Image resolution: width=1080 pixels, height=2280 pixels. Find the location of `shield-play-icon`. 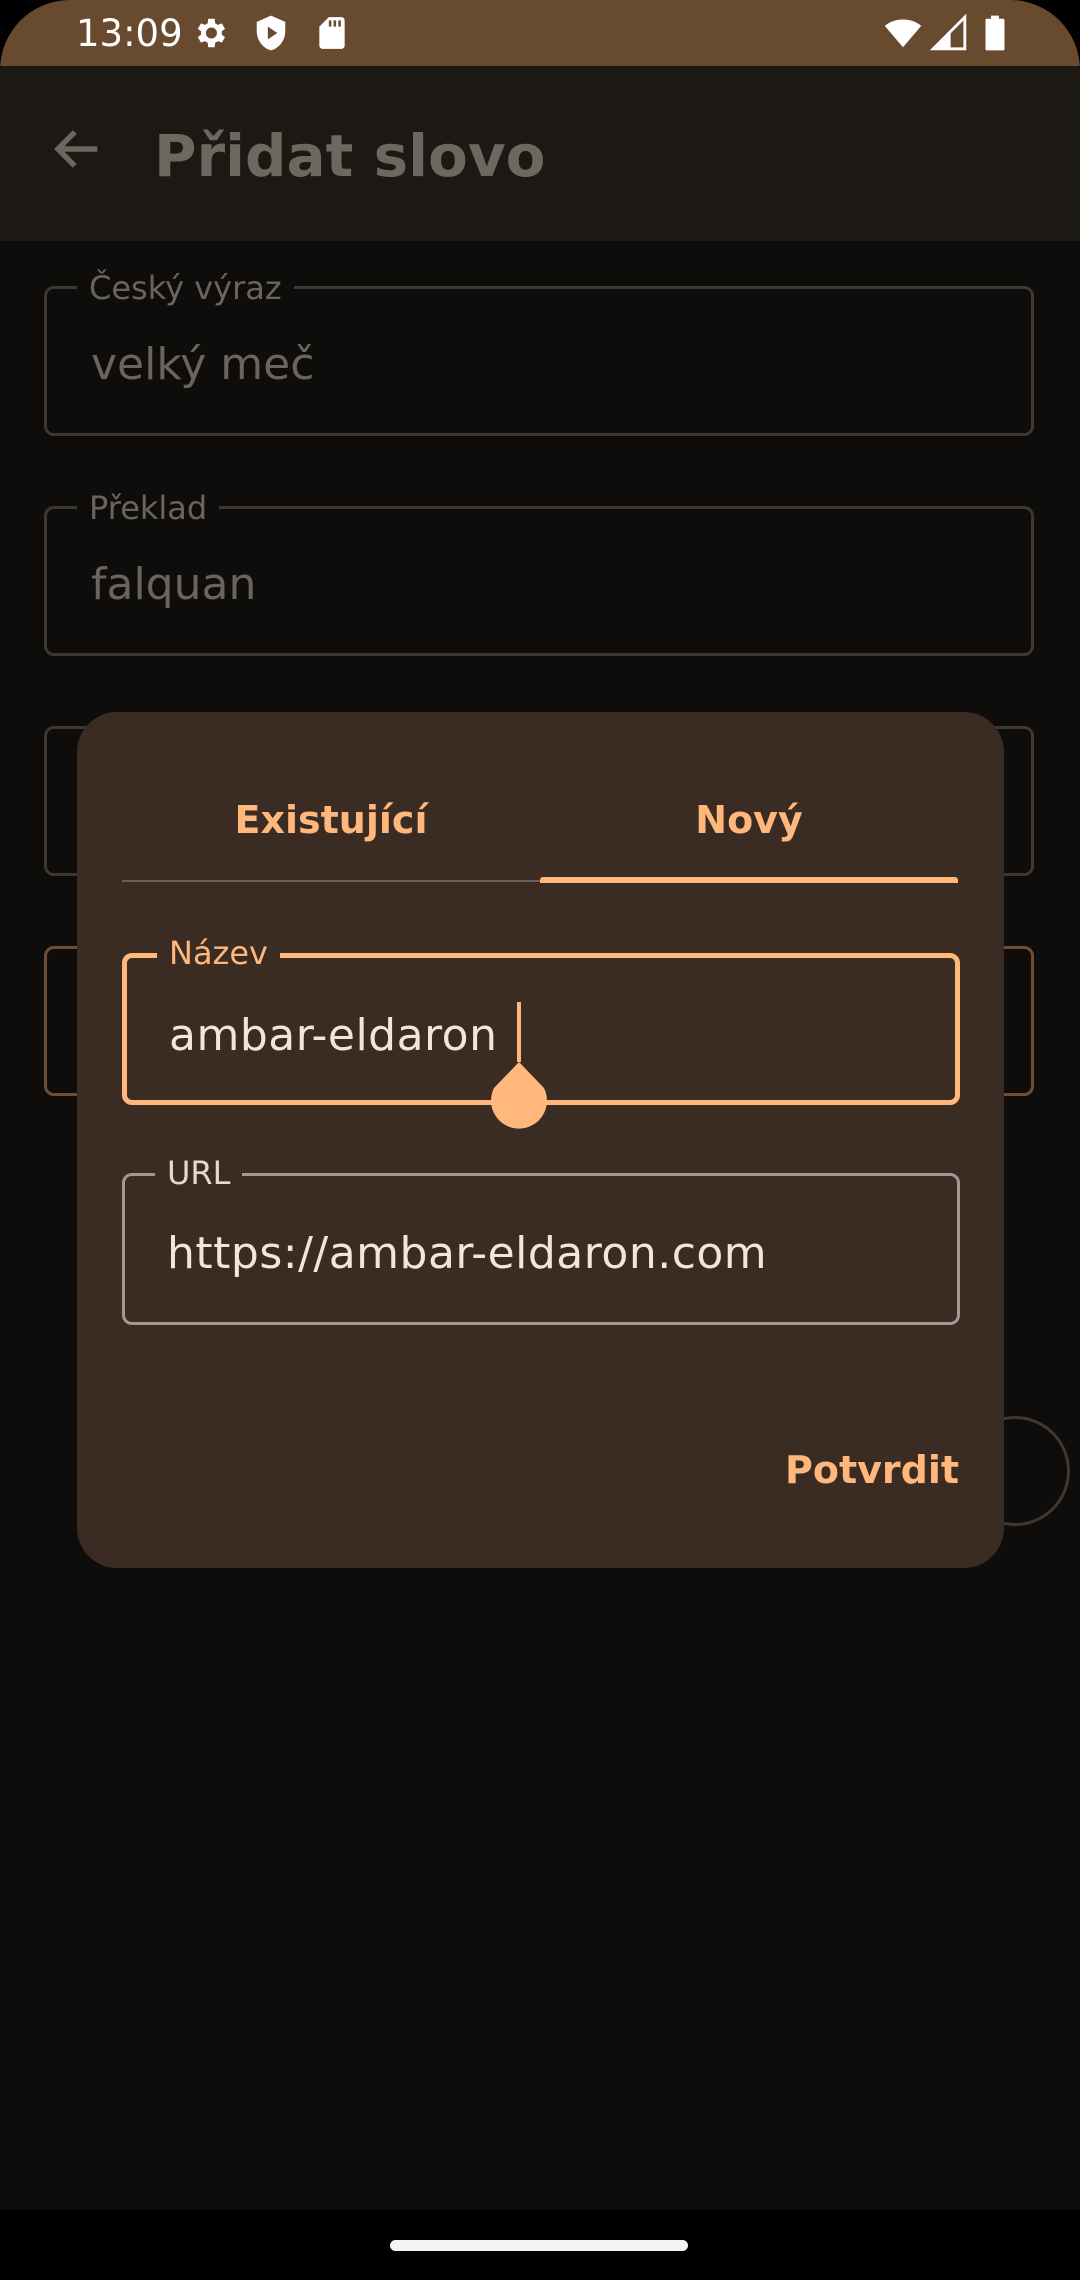

shield-play-icon is located at coordinates (271, 33).